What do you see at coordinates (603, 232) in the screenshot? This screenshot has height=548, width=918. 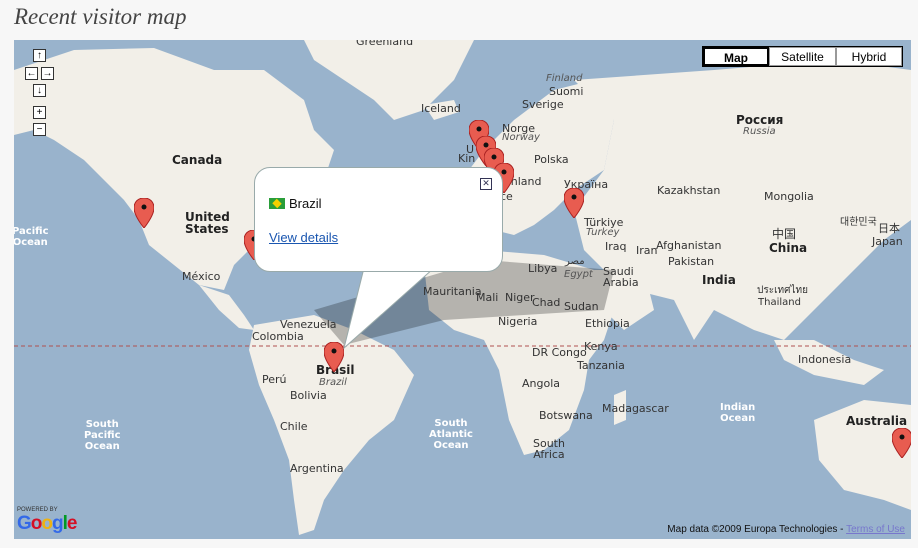 I see `label-turkey: Turkey` at bounding box center [603, 232].